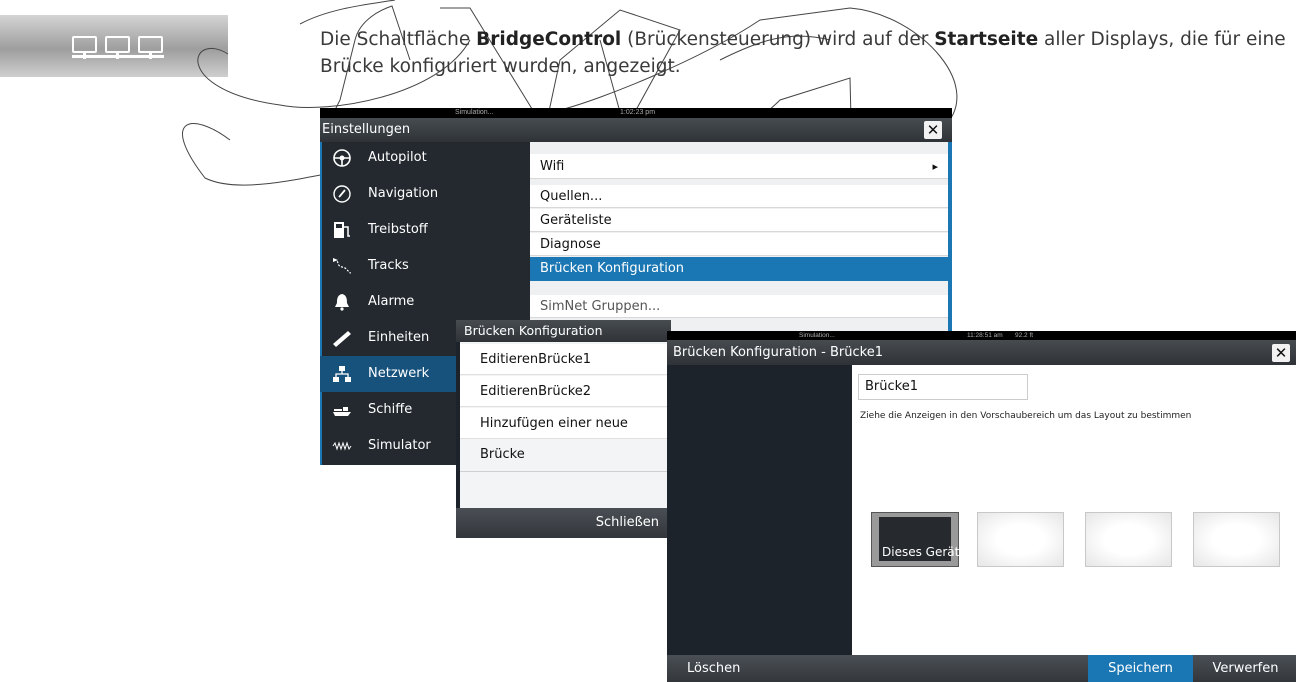 Image resolution: width=1296 pixels, height=682 pixels. Describe the element at coordinates (342, 374) in the screenshot. I see `network-icon` at that location.